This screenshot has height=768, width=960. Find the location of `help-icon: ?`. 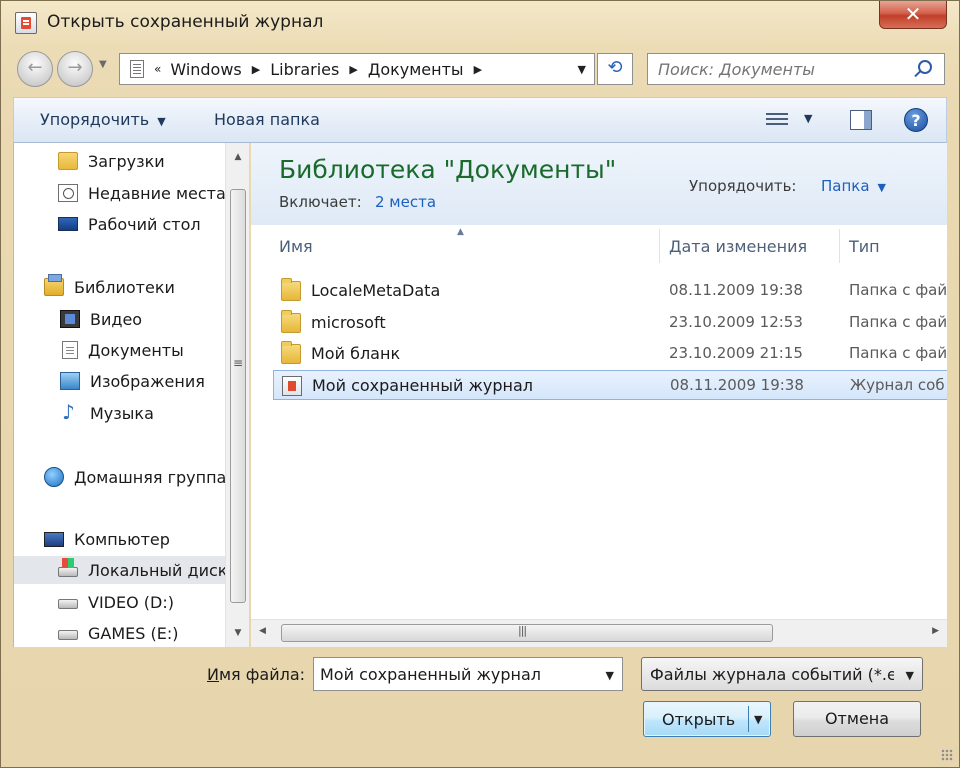

help-icon: ? is located at coordinates (916, 120).